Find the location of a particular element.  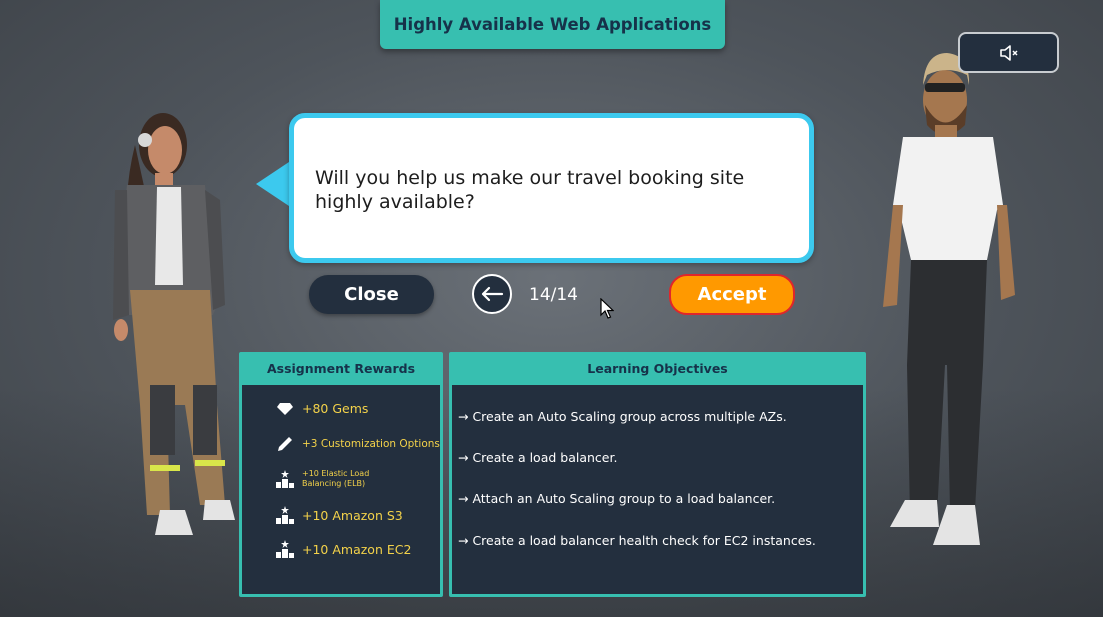

speaker-muted-icon is located at coordinates (1008, 52).